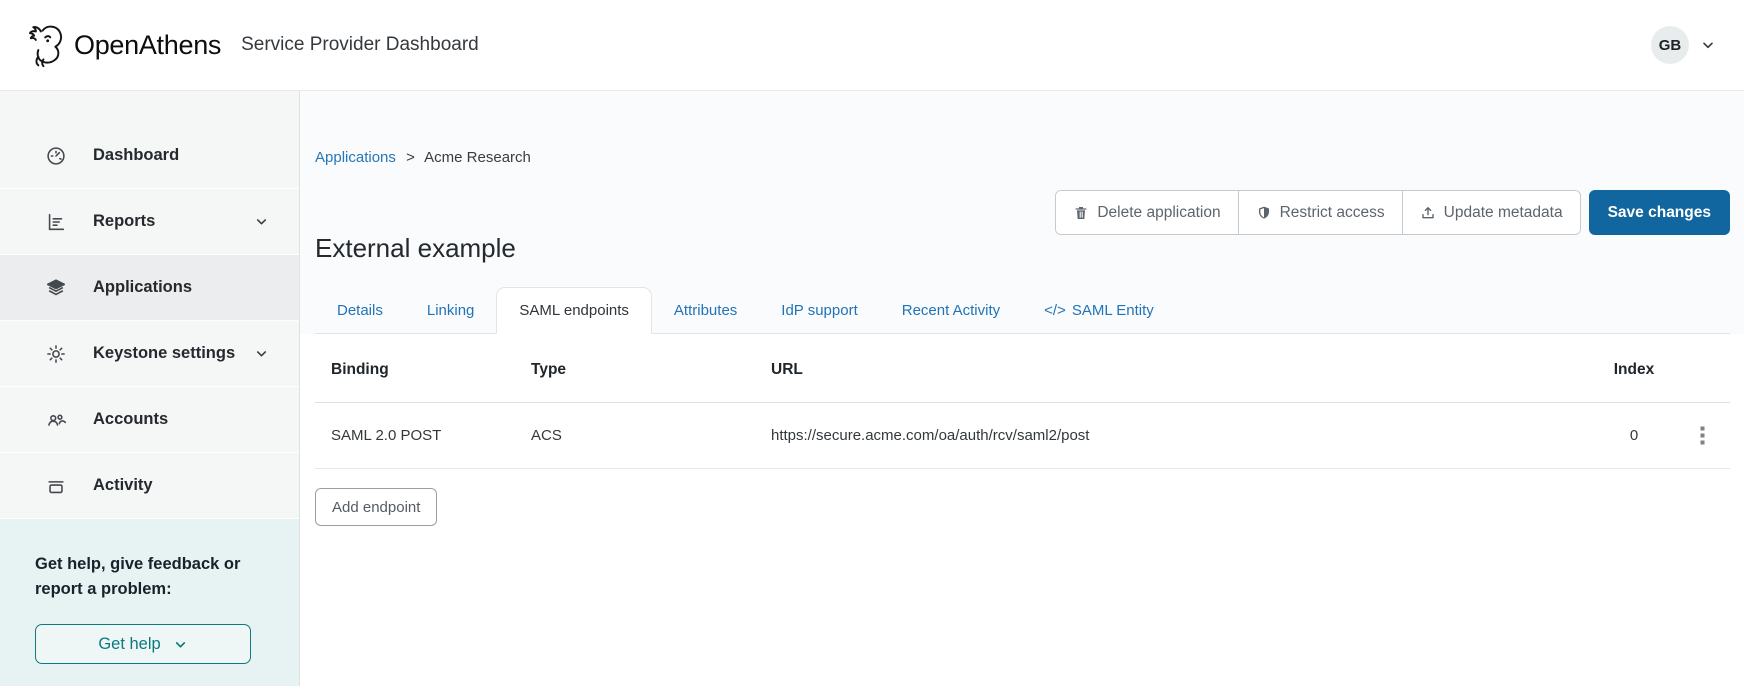 This screenshot has height=686, width=1744. What do you see at coordinates (56, 222) in the screenshot?
I see `report-icon` at bounding box center [56, 222].